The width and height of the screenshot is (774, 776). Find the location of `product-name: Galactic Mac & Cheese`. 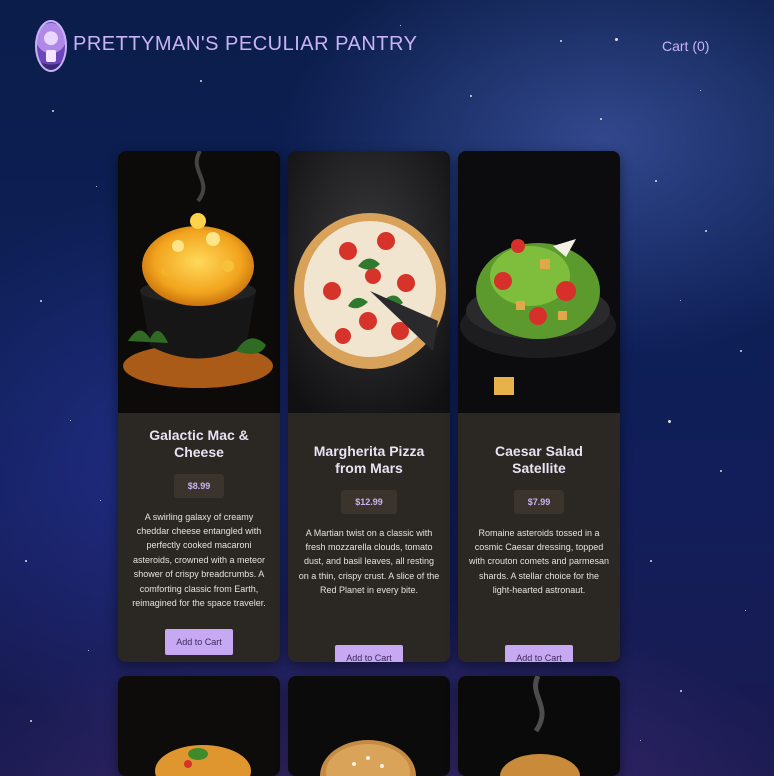

product-name: Galactic Mac & Cheese is located at coordinates (199, 443).